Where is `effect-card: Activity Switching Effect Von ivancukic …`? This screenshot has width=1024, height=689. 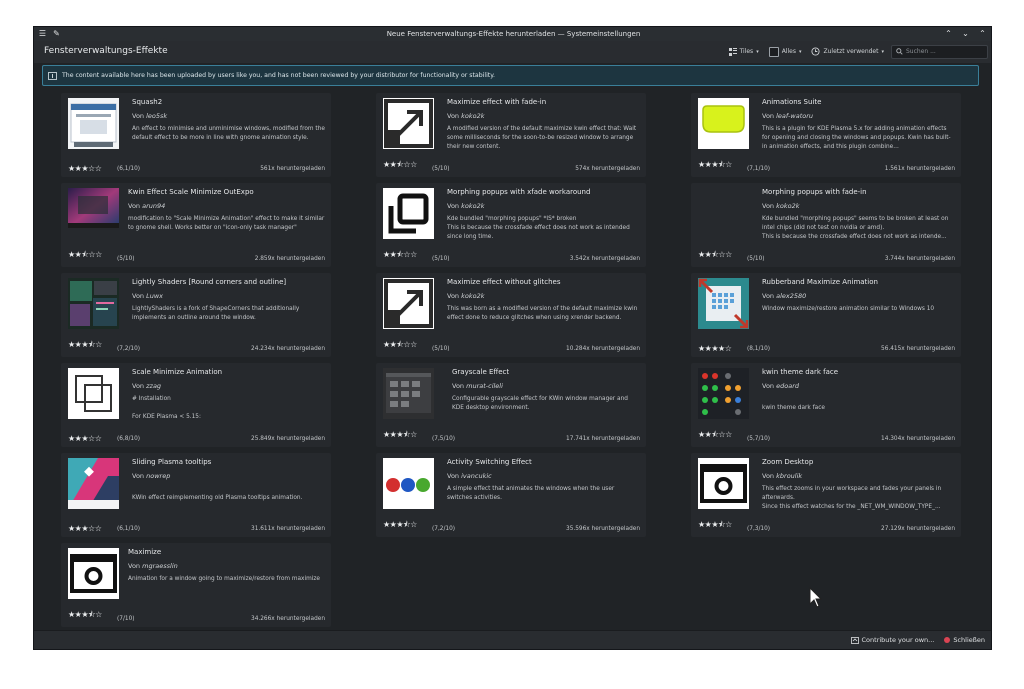
effect-card: Activity Switching Effect Von ivancukic … is located at coordinates (511, 495).